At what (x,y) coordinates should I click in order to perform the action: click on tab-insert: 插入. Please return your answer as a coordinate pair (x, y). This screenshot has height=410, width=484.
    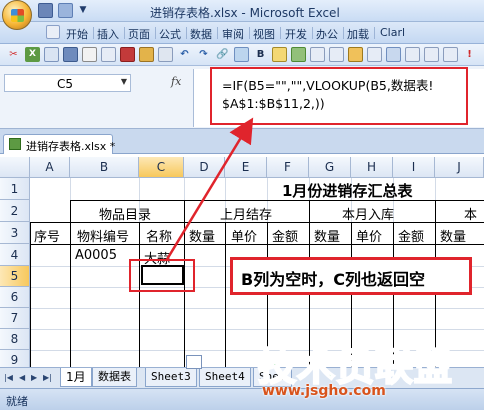
    Looking at the image, I should click on (108, 34).